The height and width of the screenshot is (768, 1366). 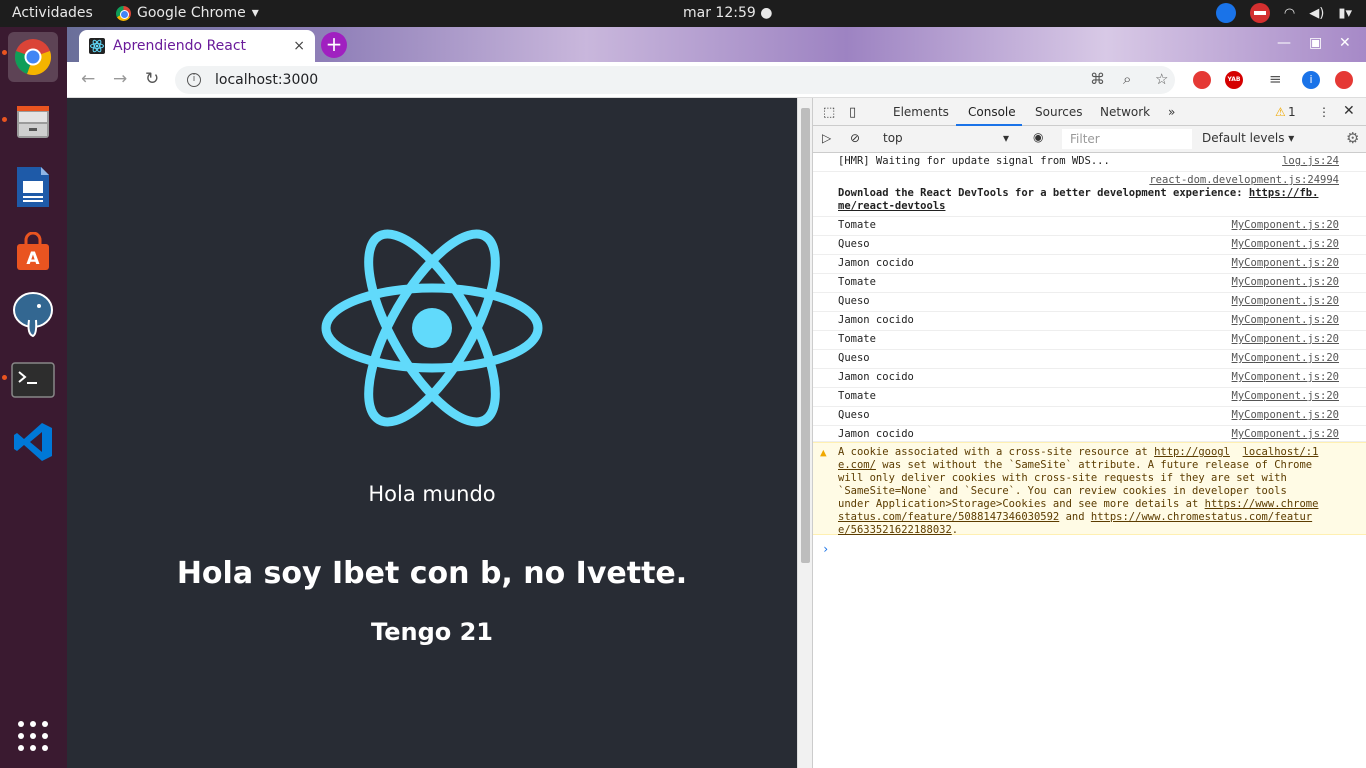 I want to click on warning-text: ., so click(x=955, y=530).